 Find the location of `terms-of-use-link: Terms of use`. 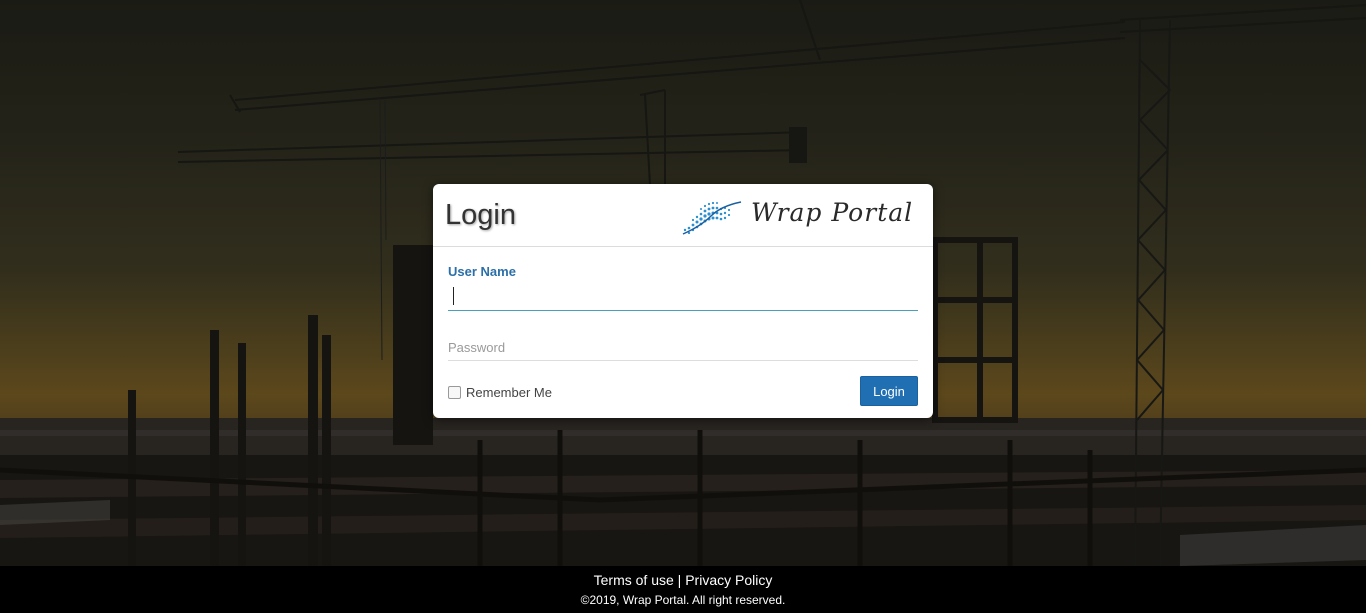

terms-of-use-link: Terms of use is located at coordinates (634, 580).